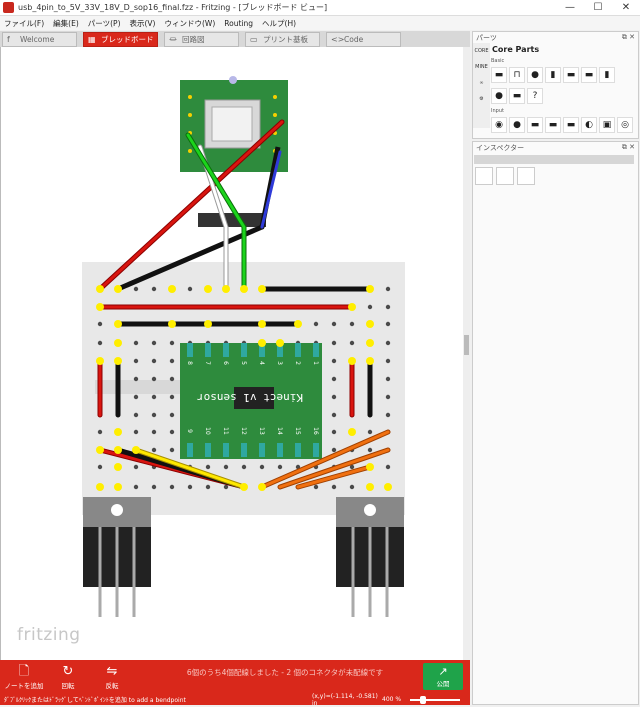 This screenshot has width=640, height=707. Describe the element at coordinates (238, 23) in the screenshot. I see `menu-routing: Routing` at that location.